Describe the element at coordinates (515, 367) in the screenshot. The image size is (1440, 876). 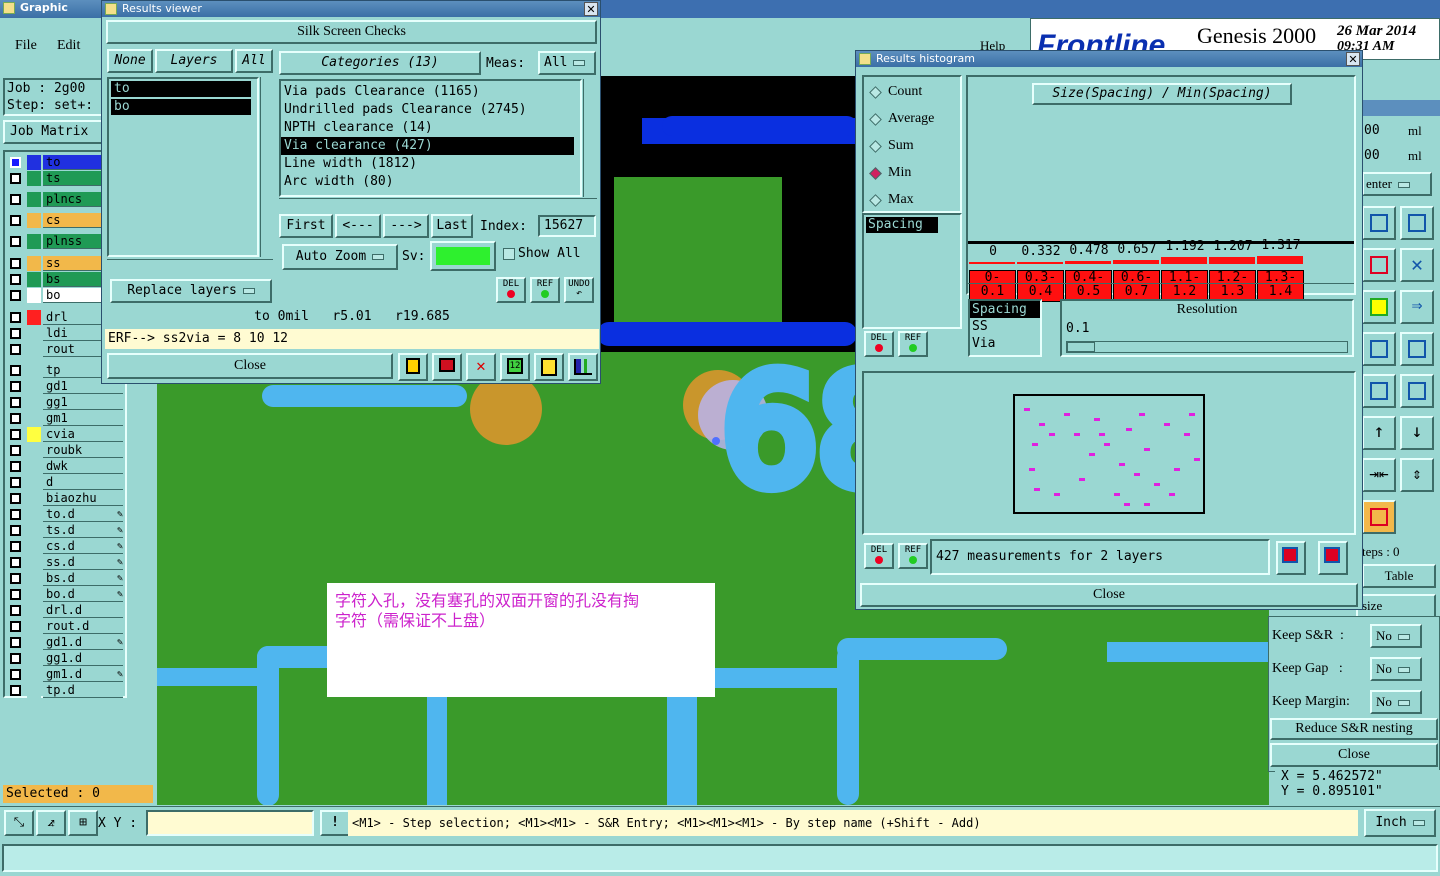
I see `rv-tool-icon-4: 12` at that location.